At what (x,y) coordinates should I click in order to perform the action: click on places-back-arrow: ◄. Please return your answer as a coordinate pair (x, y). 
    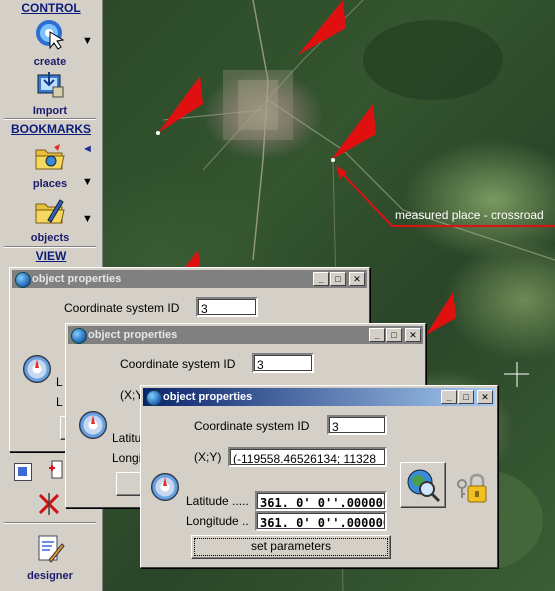
    Looking at the image, I should click on (87, 149).